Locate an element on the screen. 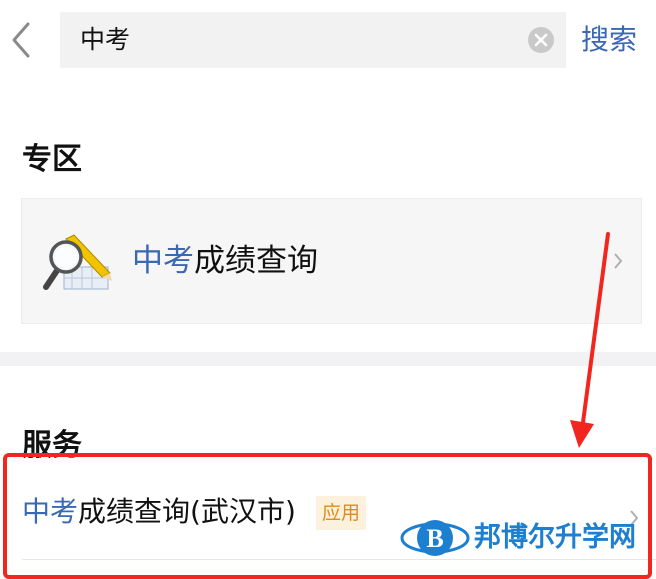  watermark-logo-letter: B is located at coordinates (434, 538).